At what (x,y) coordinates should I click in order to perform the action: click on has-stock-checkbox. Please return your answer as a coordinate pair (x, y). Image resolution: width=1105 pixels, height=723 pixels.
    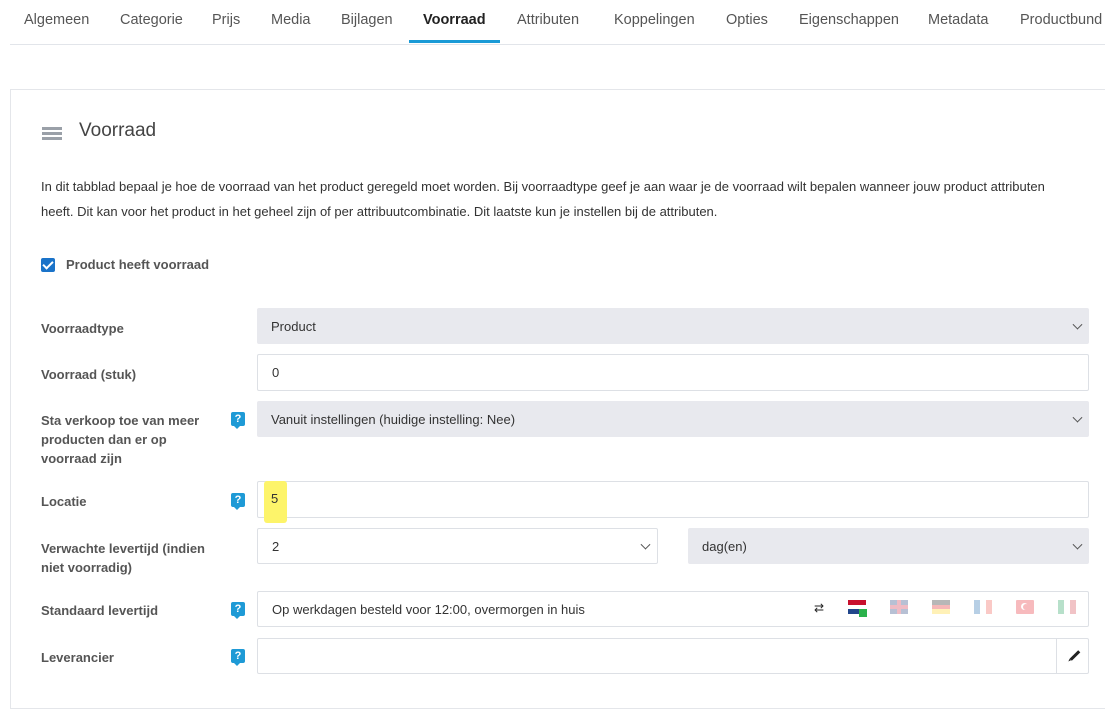
    Looking at the image, I should click on (48, 265).